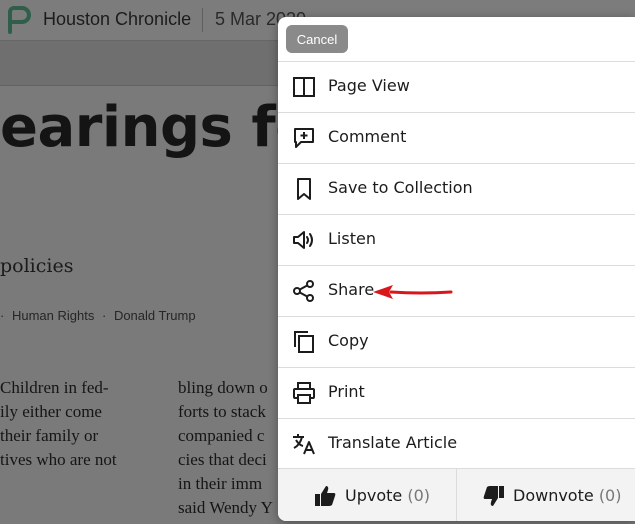  What do you see at coordinates (303, 291) in the screenshot?
I see `share-icon` at bounding box center [303, 291].